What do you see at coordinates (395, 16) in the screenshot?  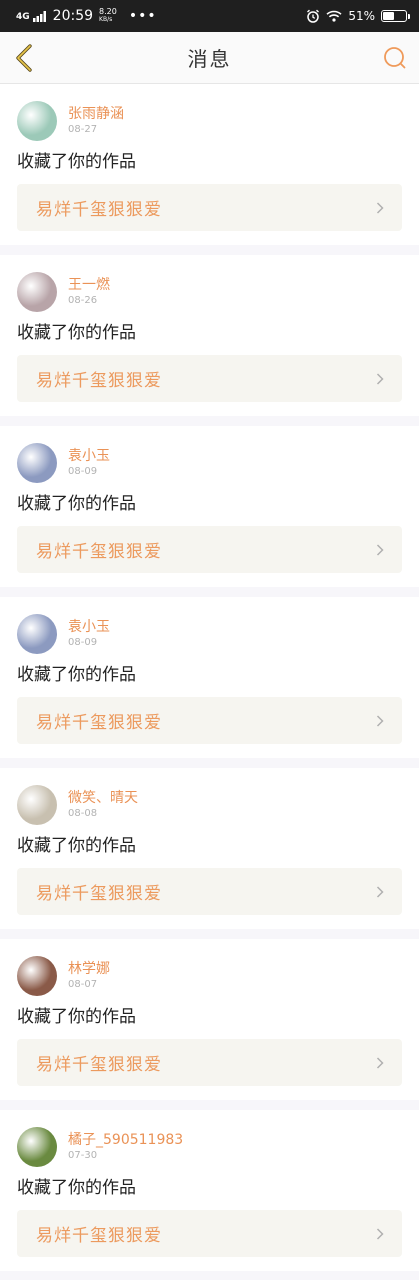 I see `battery-icon` at bounding box center [395, 16].